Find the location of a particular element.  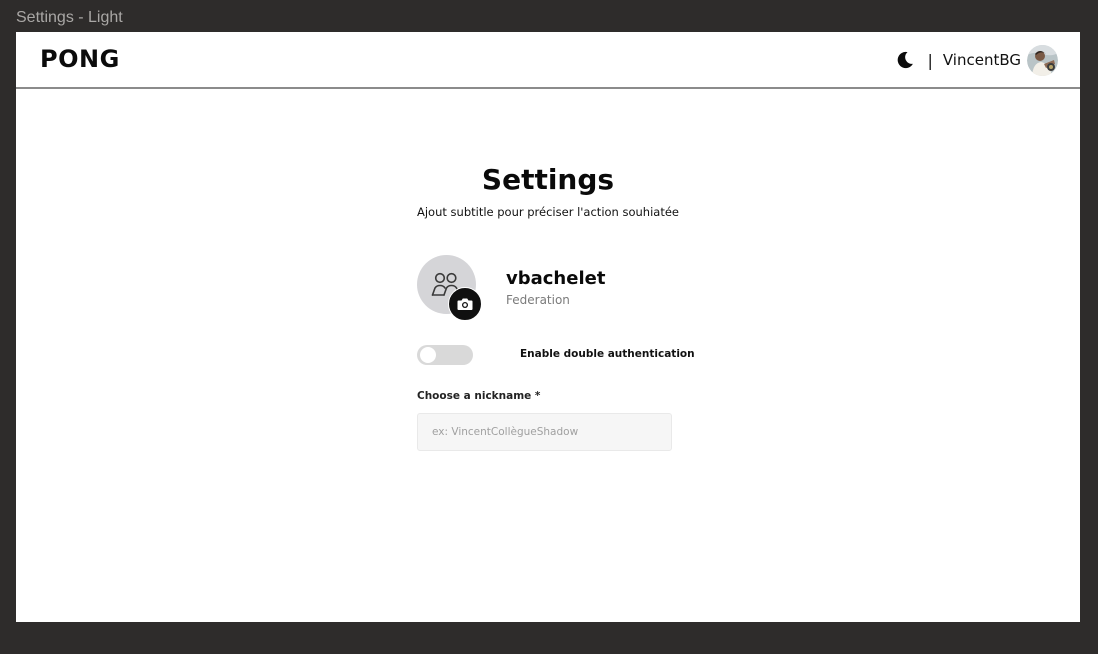

header-user-area: | VincentBG is located at coordinates (976, 60).